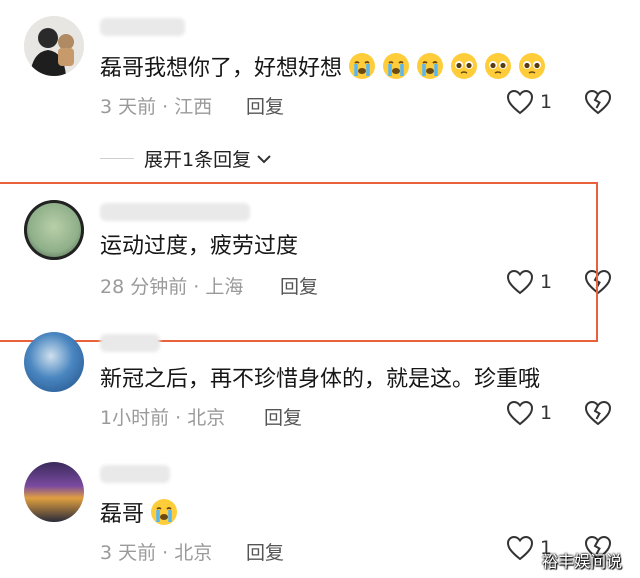 The image size is (640, 578). Describe the element at coordinates (163, 418) in the screenshot. I see `comment-meta: 1小时前 · 北京` at that location.